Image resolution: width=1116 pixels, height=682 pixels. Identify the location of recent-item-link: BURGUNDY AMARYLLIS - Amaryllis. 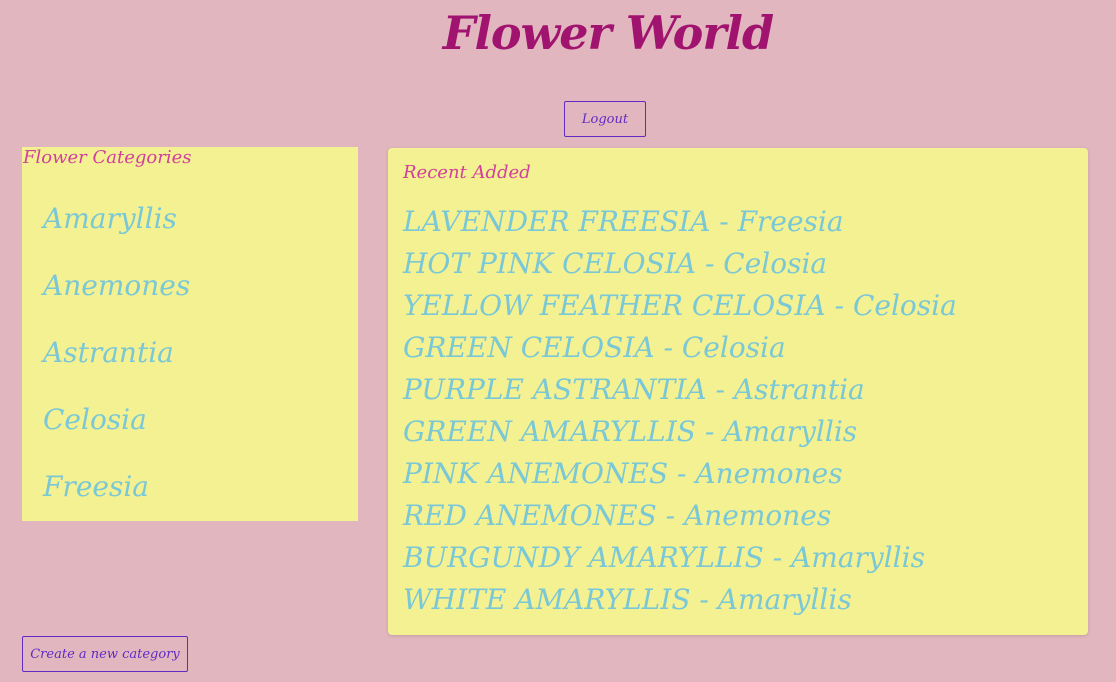
(680, 558).